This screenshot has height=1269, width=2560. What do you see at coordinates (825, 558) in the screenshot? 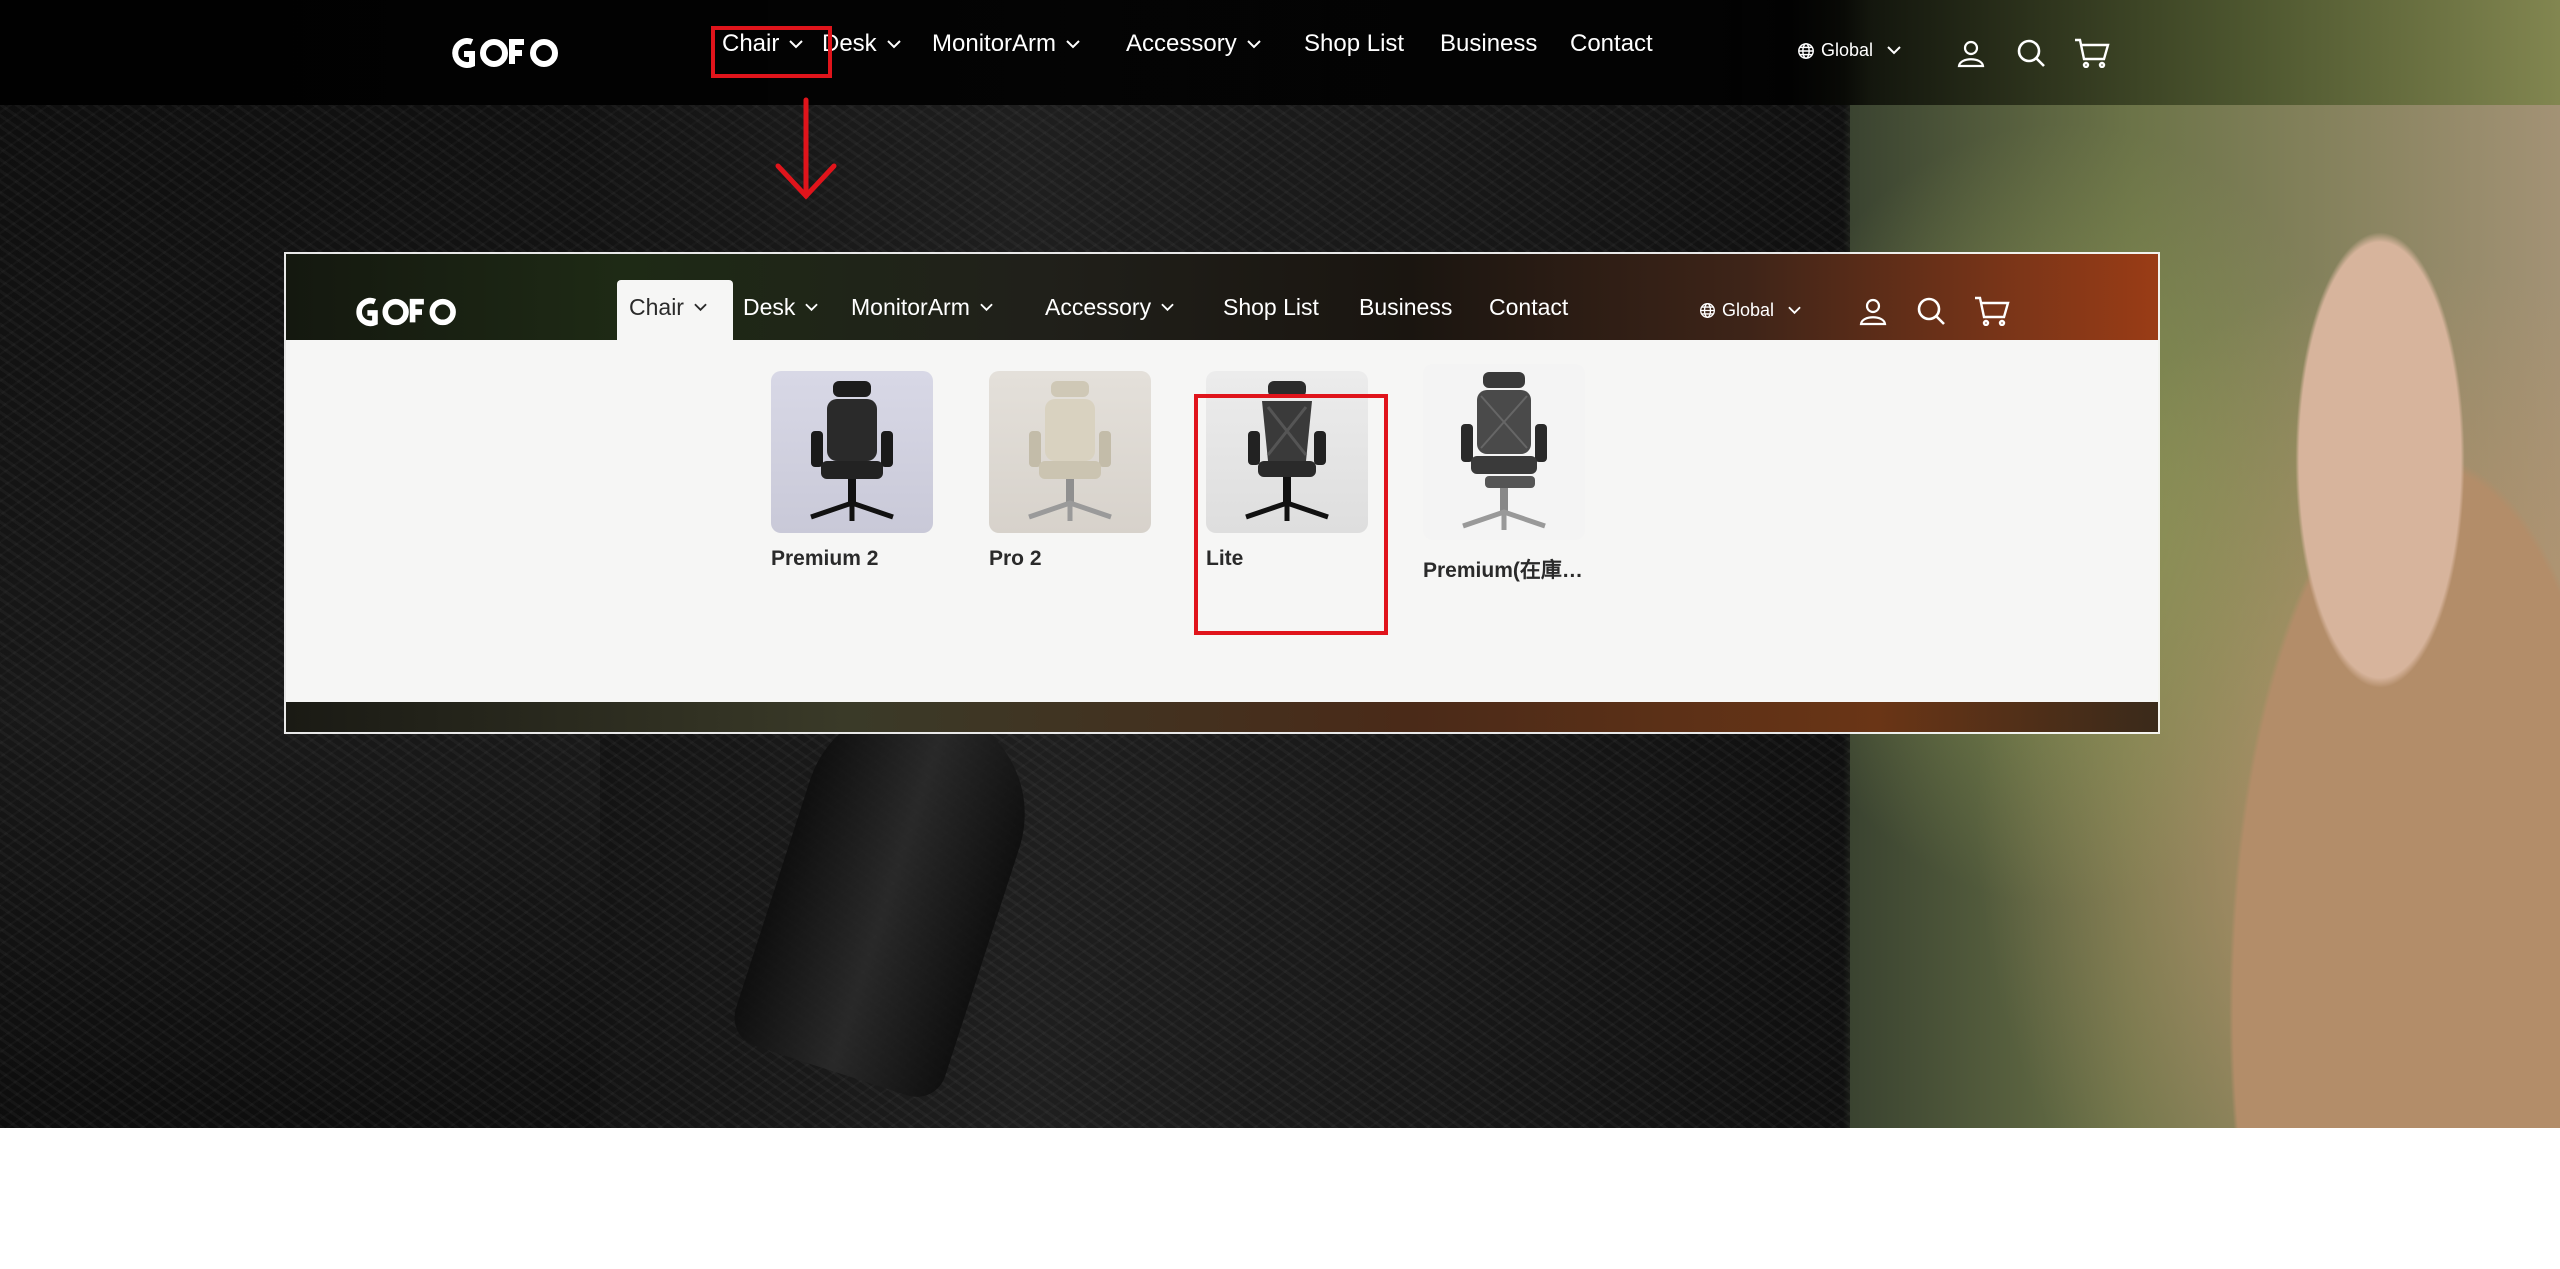
I see `product-name: Premium 2` at bounding box center [825, 558].